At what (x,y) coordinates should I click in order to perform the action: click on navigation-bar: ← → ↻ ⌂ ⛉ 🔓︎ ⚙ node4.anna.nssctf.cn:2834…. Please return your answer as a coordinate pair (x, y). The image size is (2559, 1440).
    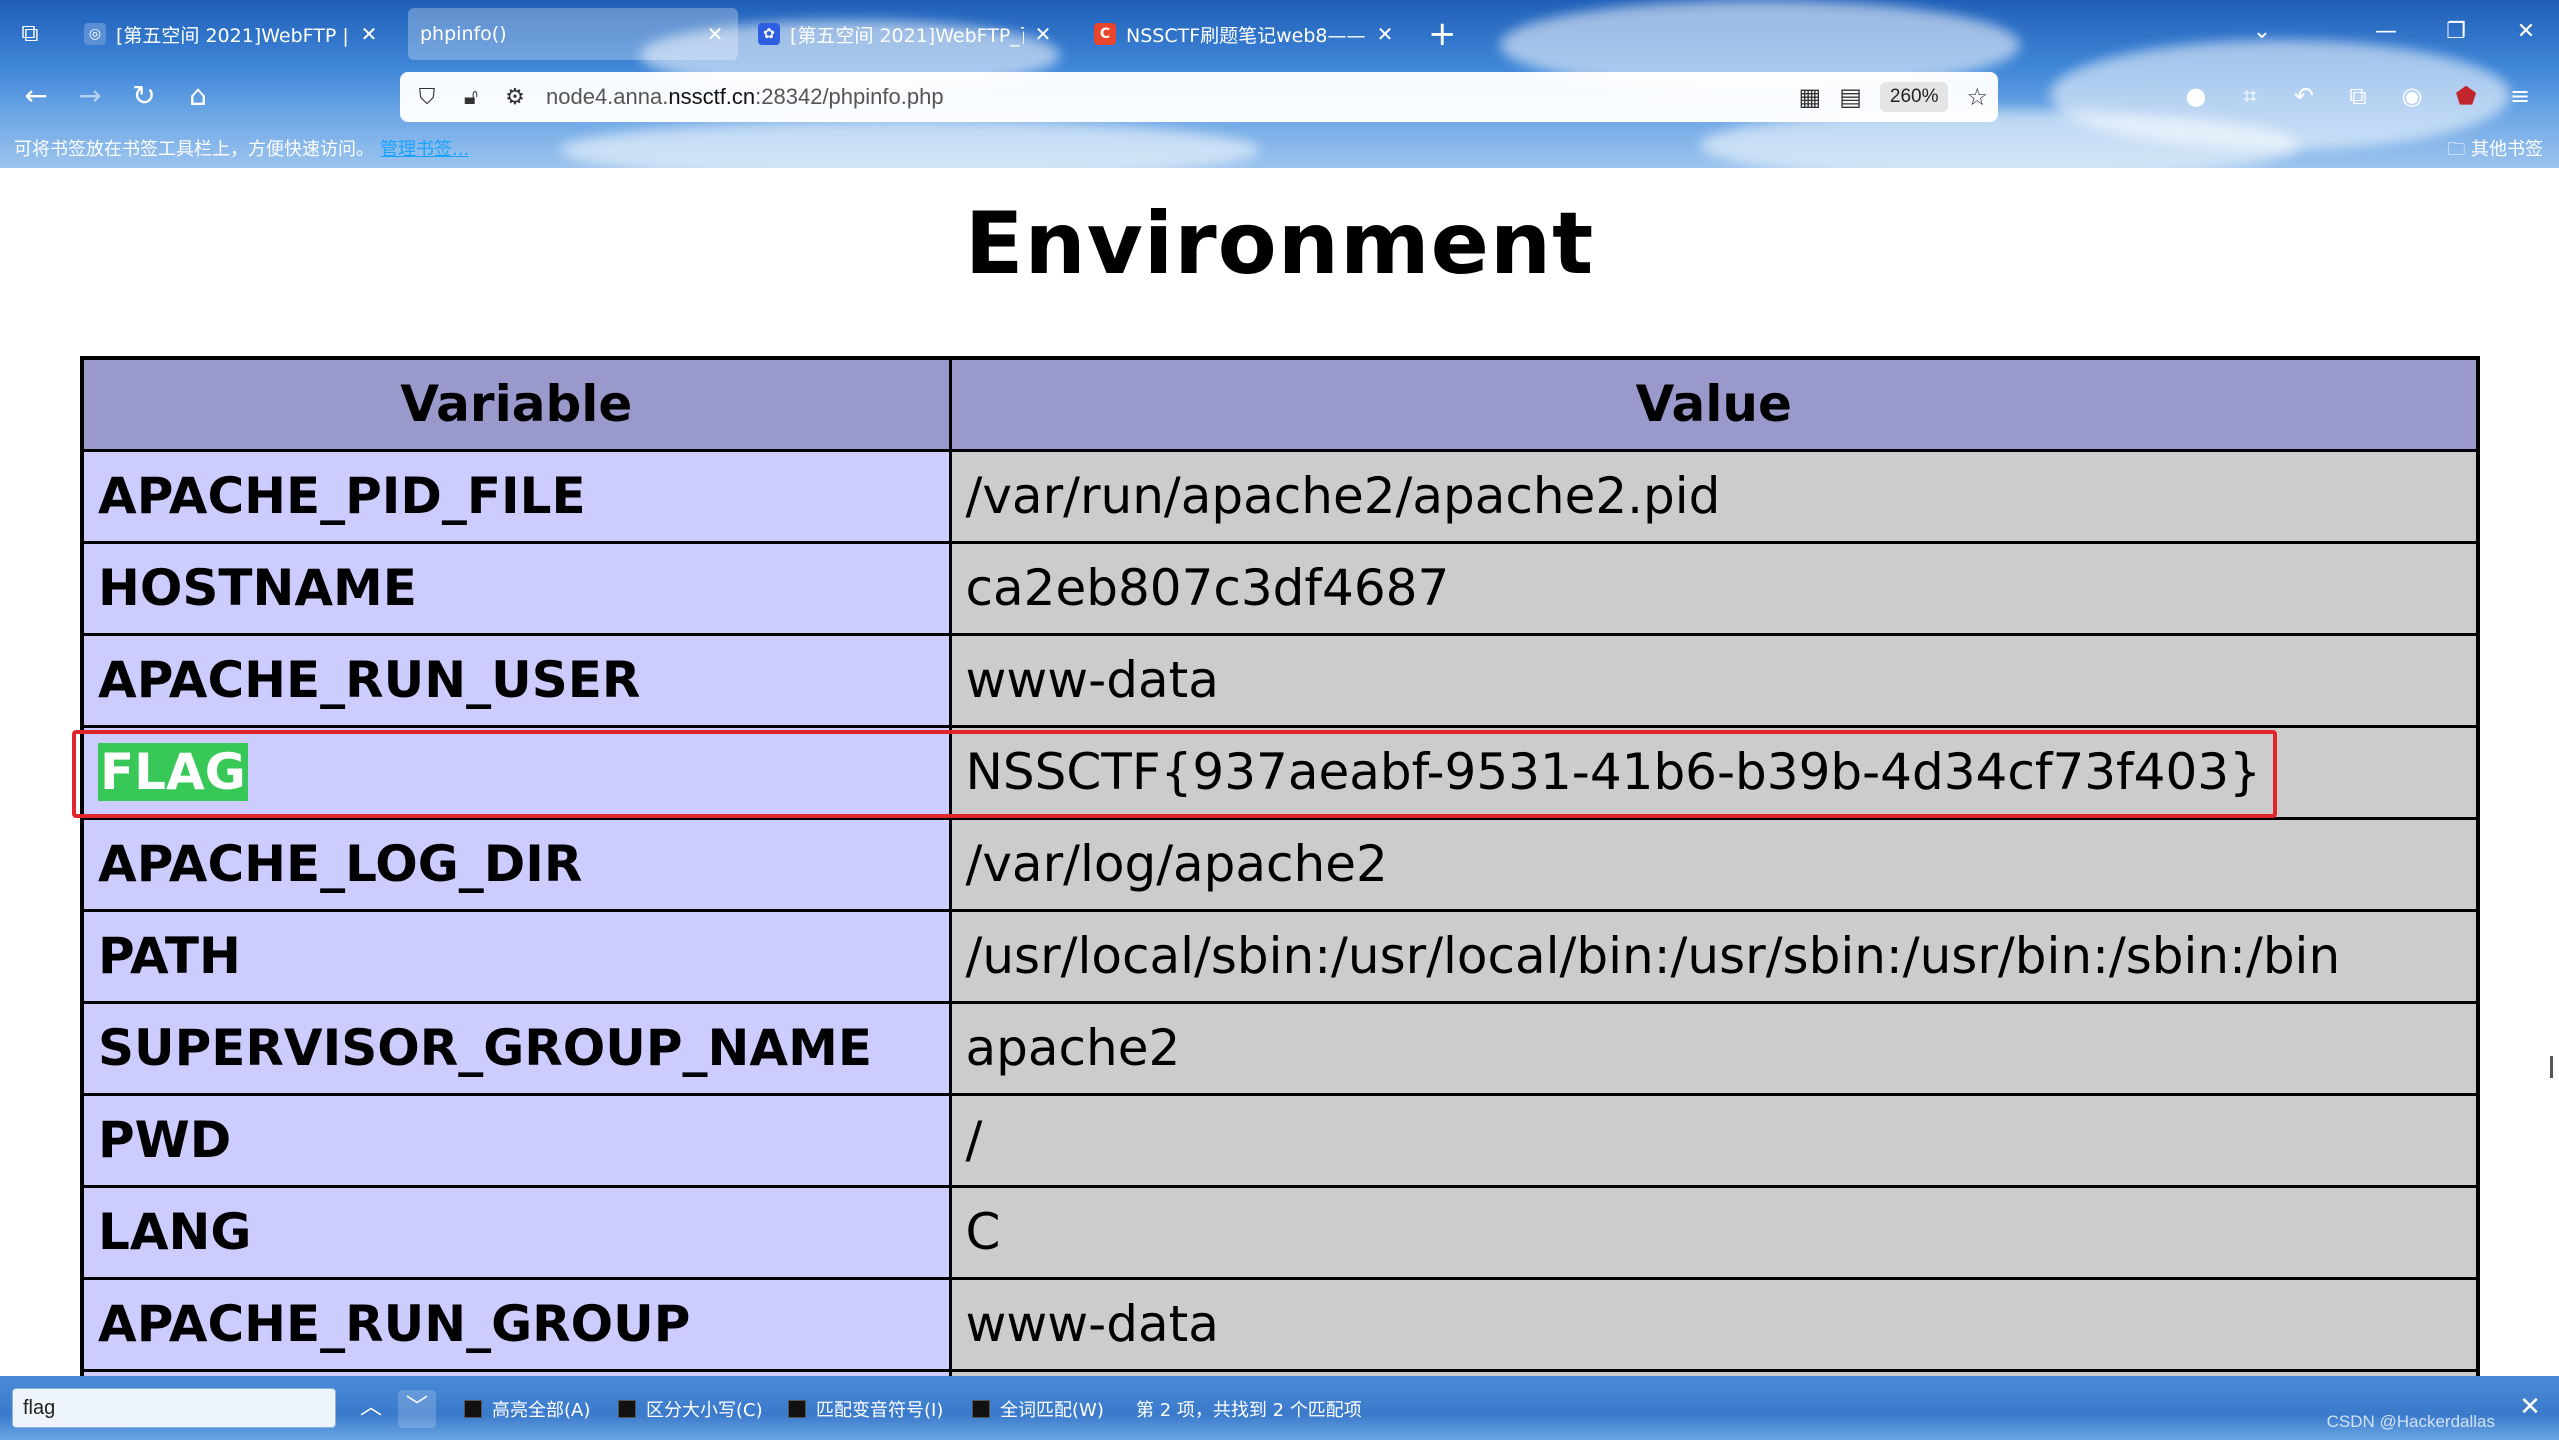
    Looking at the image, I should click on (1279, 96).